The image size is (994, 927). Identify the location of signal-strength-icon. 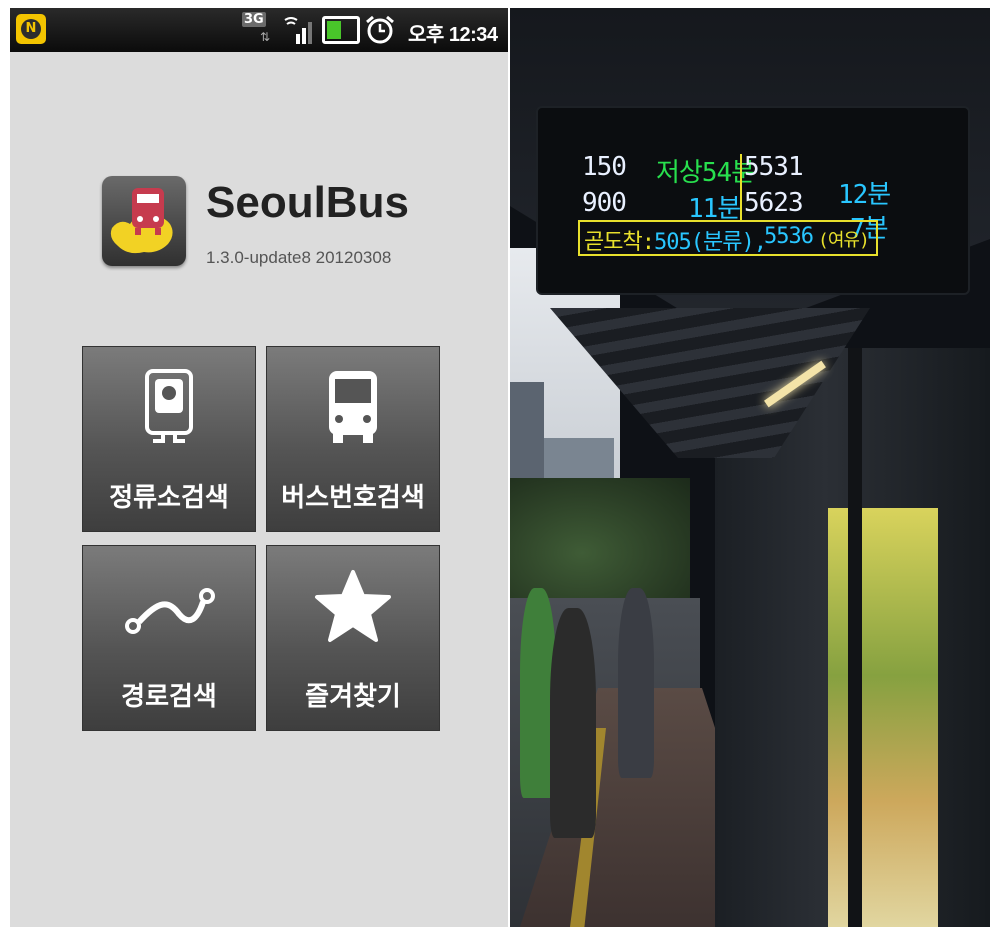
(298, 30).